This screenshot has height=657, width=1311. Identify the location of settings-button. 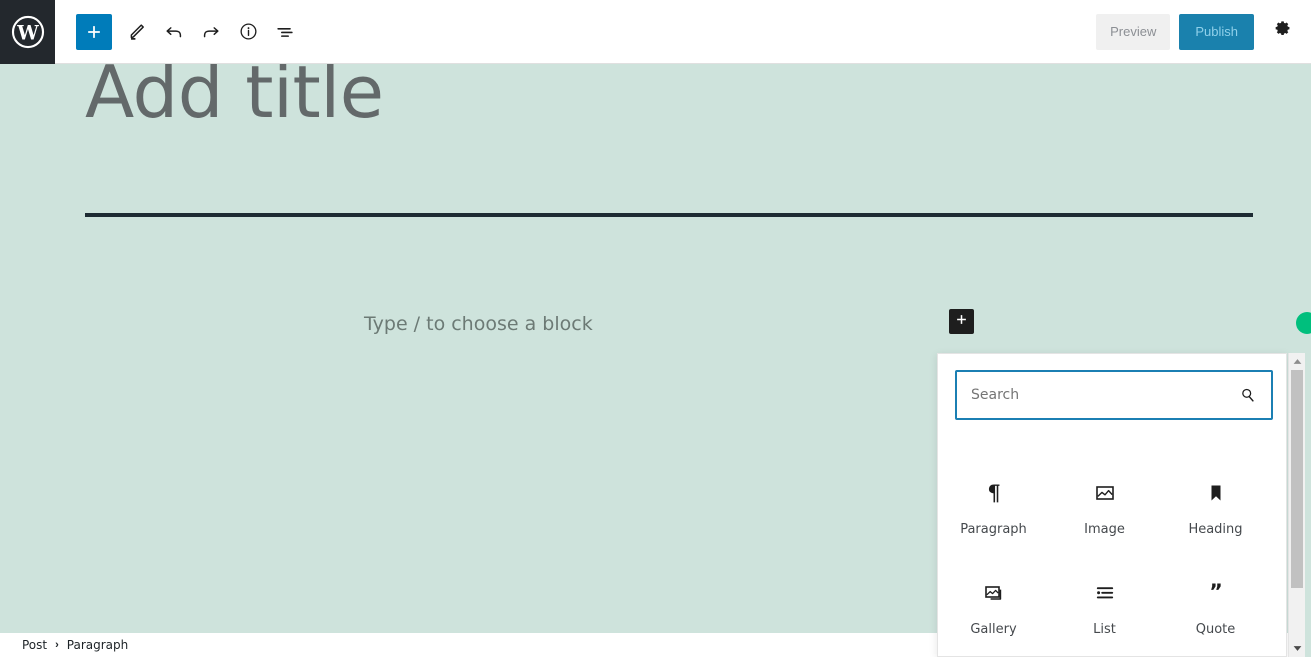
(1282, 32).